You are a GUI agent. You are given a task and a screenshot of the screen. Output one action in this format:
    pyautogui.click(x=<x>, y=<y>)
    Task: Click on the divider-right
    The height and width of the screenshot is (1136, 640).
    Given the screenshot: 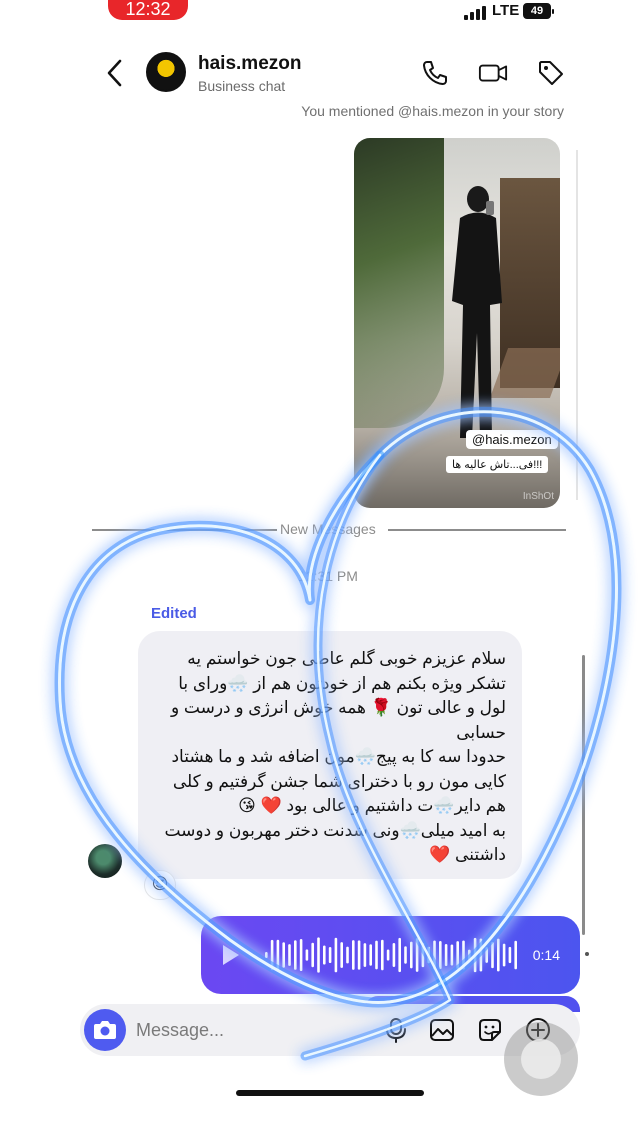 What is the action you would take?
    pyautogui.click(x=477, y=530)
    